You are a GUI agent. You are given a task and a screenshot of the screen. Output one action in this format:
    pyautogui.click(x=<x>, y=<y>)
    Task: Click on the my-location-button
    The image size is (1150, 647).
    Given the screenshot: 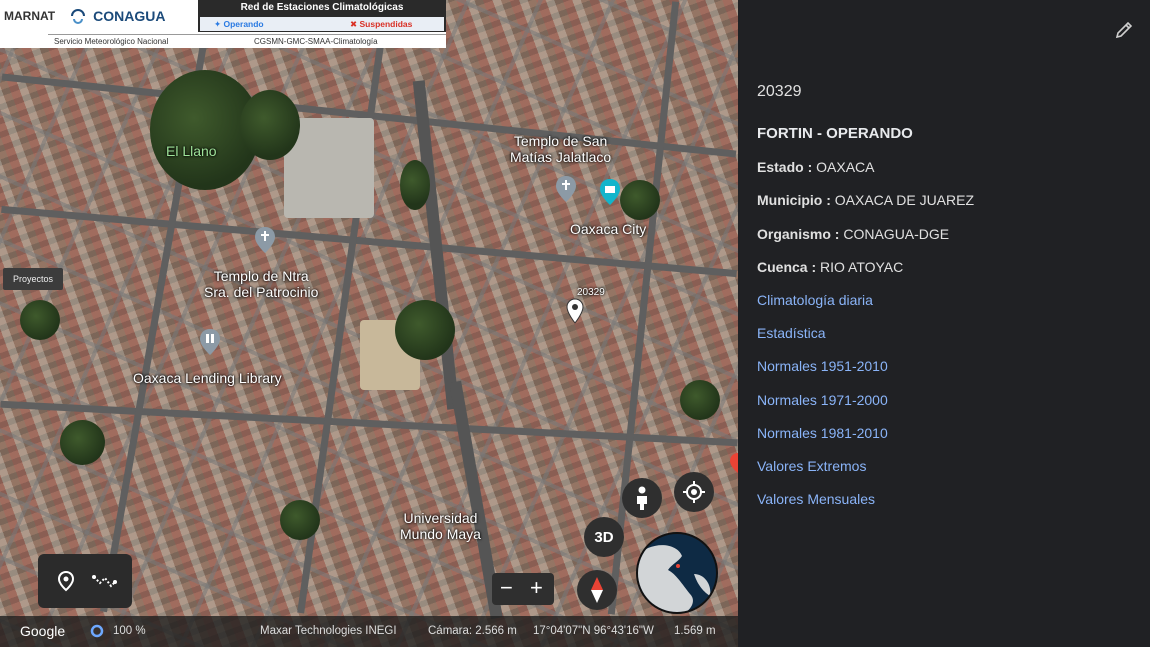 What is the action you would take?
    pyautogui.click(x=694, y=492)
    